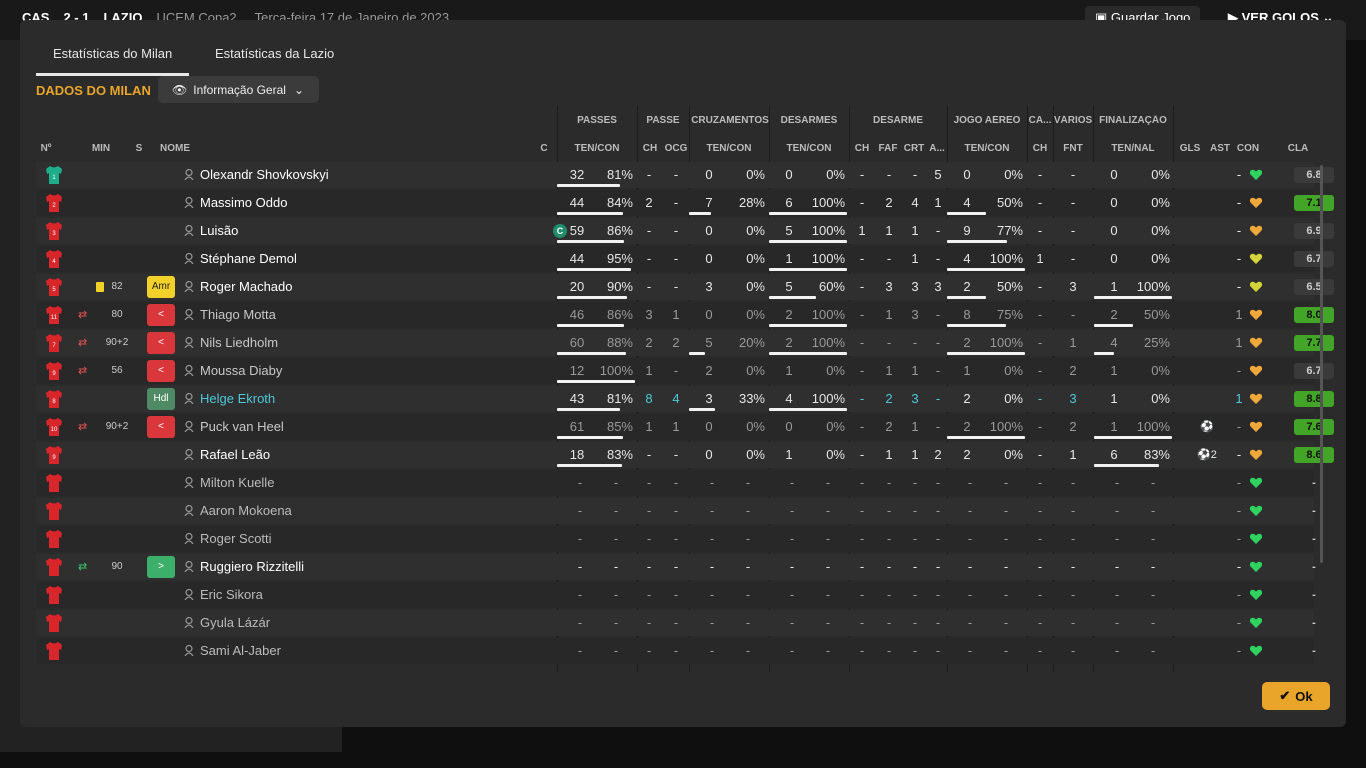 The image size is (1366, 768). Describe the element at coordinates (676, 539) in the screenshot. I see `table-row: Roger Scotti - - - - - - - - - - - - - - - - - - - -` at that location.